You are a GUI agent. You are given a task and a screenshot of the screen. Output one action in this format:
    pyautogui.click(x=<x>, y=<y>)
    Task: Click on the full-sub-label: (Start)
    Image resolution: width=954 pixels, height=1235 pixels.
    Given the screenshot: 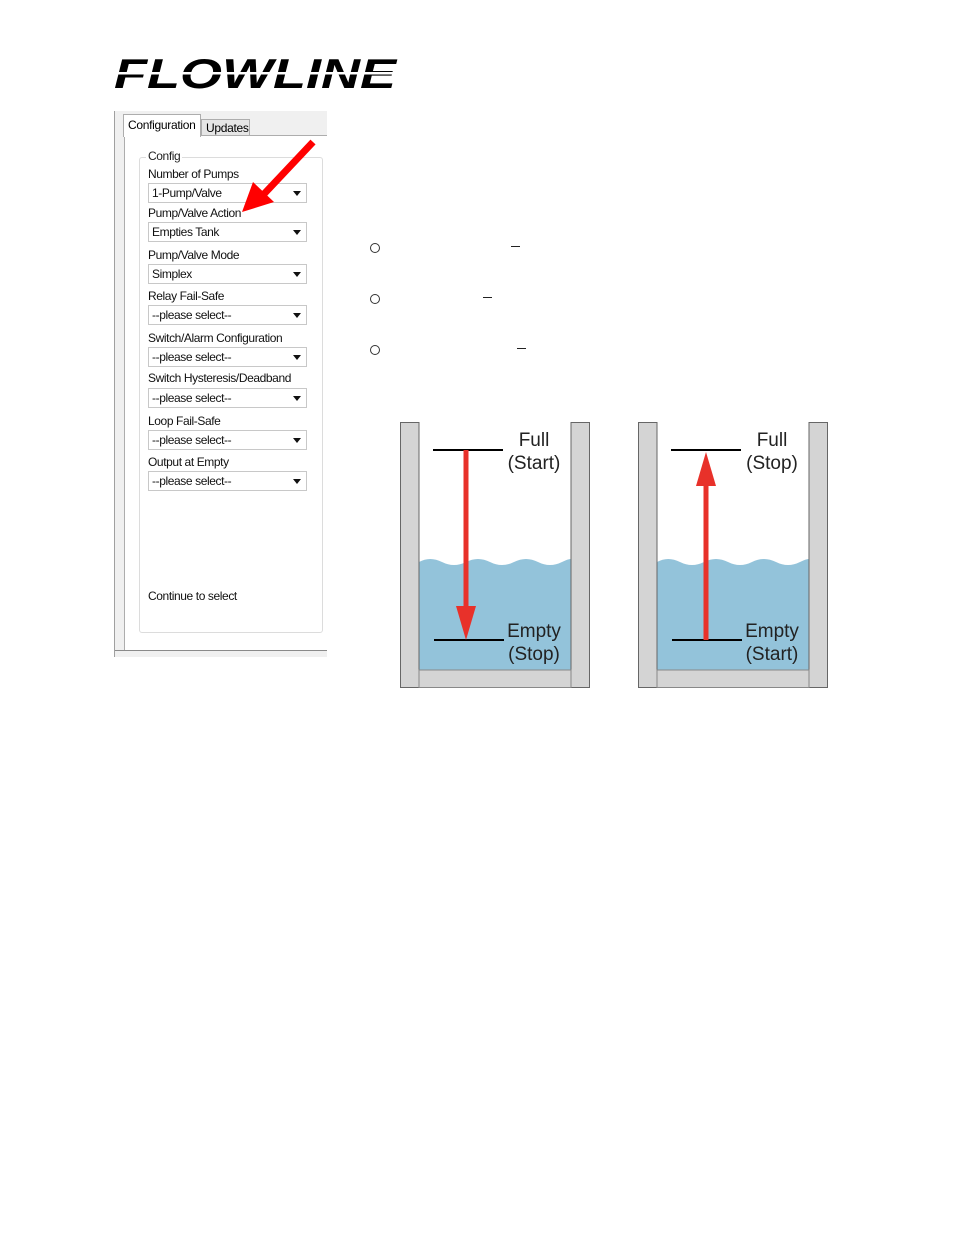 What is the action you would take?
    pyautogui.click(x=534, y=463)
    